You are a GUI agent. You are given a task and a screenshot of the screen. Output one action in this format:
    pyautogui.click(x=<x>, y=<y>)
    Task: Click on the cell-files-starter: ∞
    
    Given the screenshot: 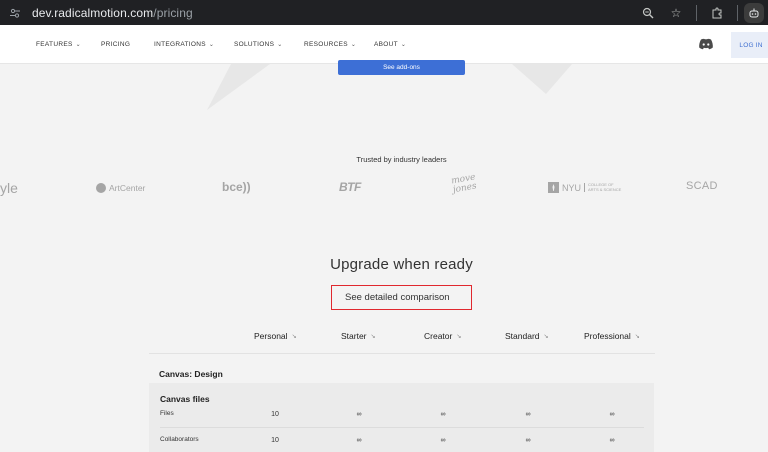 What is the action you would take?
    pyautogui.click(x=359, y=414)
    